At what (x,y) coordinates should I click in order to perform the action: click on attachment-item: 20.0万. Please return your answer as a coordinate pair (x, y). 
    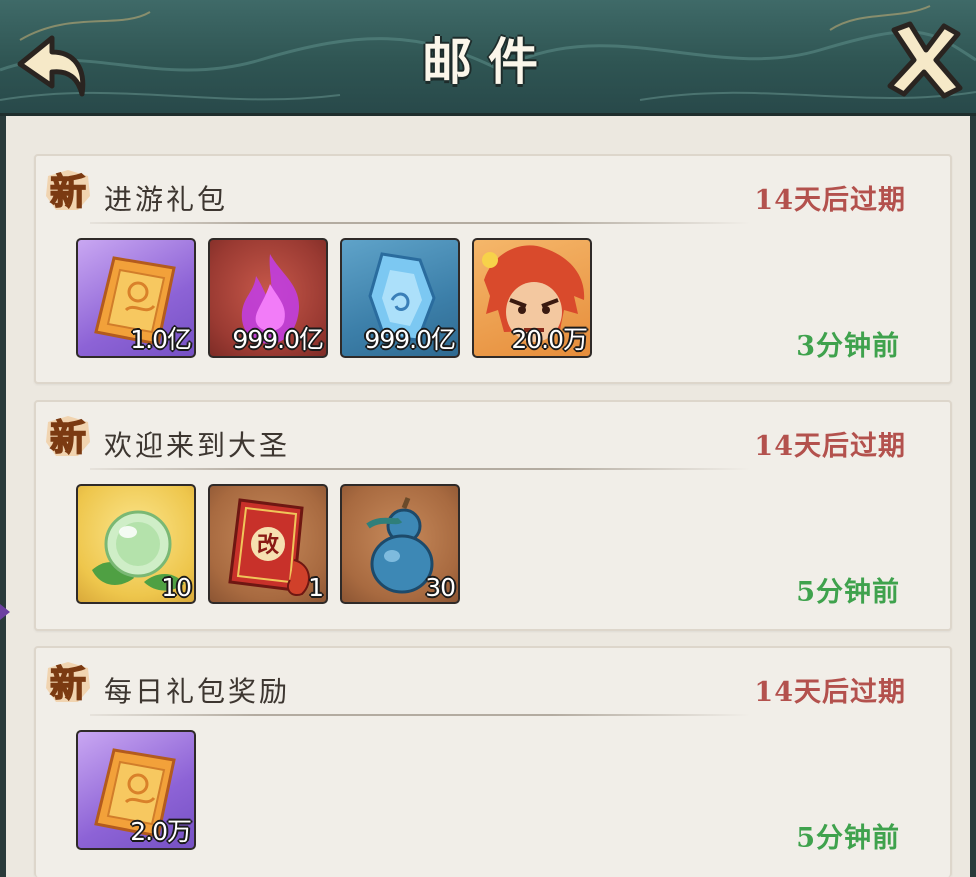
    Looking at the image, I should click on (532, 298).